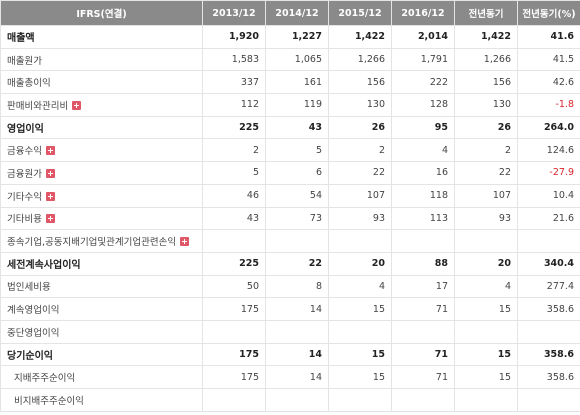 The image size is (580, 415). What do you see at coordinates (548, 37) in the screenshot?
I see `value-cell: 41.6` at bounding box center [548, 37].